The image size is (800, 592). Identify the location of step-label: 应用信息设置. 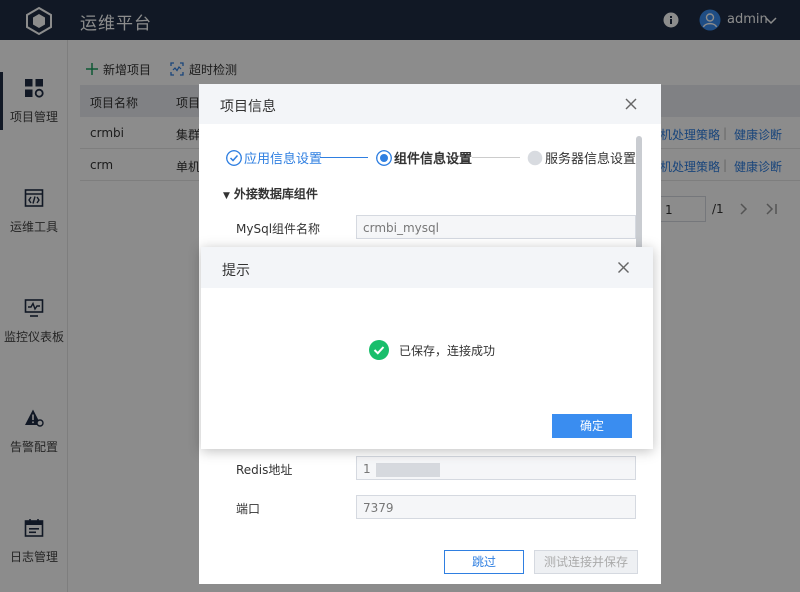
(283, 159).